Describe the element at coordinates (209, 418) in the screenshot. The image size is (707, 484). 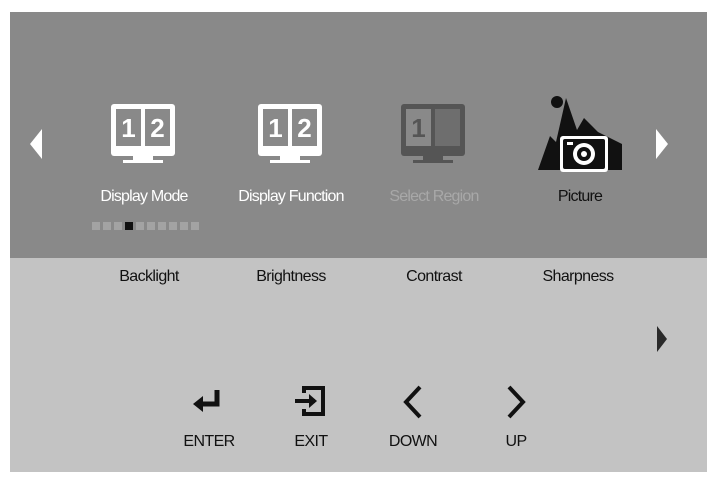
I see `enter-button: ENTER` at that location.